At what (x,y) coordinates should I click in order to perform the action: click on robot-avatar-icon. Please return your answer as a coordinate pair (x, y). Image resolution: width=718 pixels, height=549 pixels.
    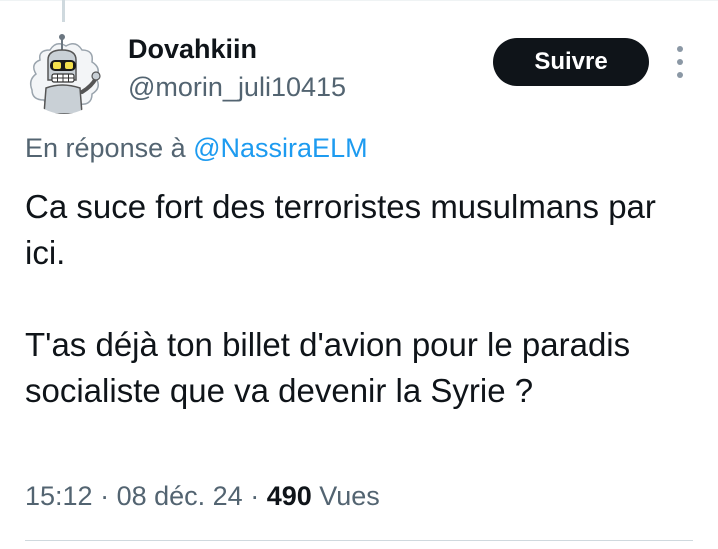
    Looking at the image, I should click on (64, 72).